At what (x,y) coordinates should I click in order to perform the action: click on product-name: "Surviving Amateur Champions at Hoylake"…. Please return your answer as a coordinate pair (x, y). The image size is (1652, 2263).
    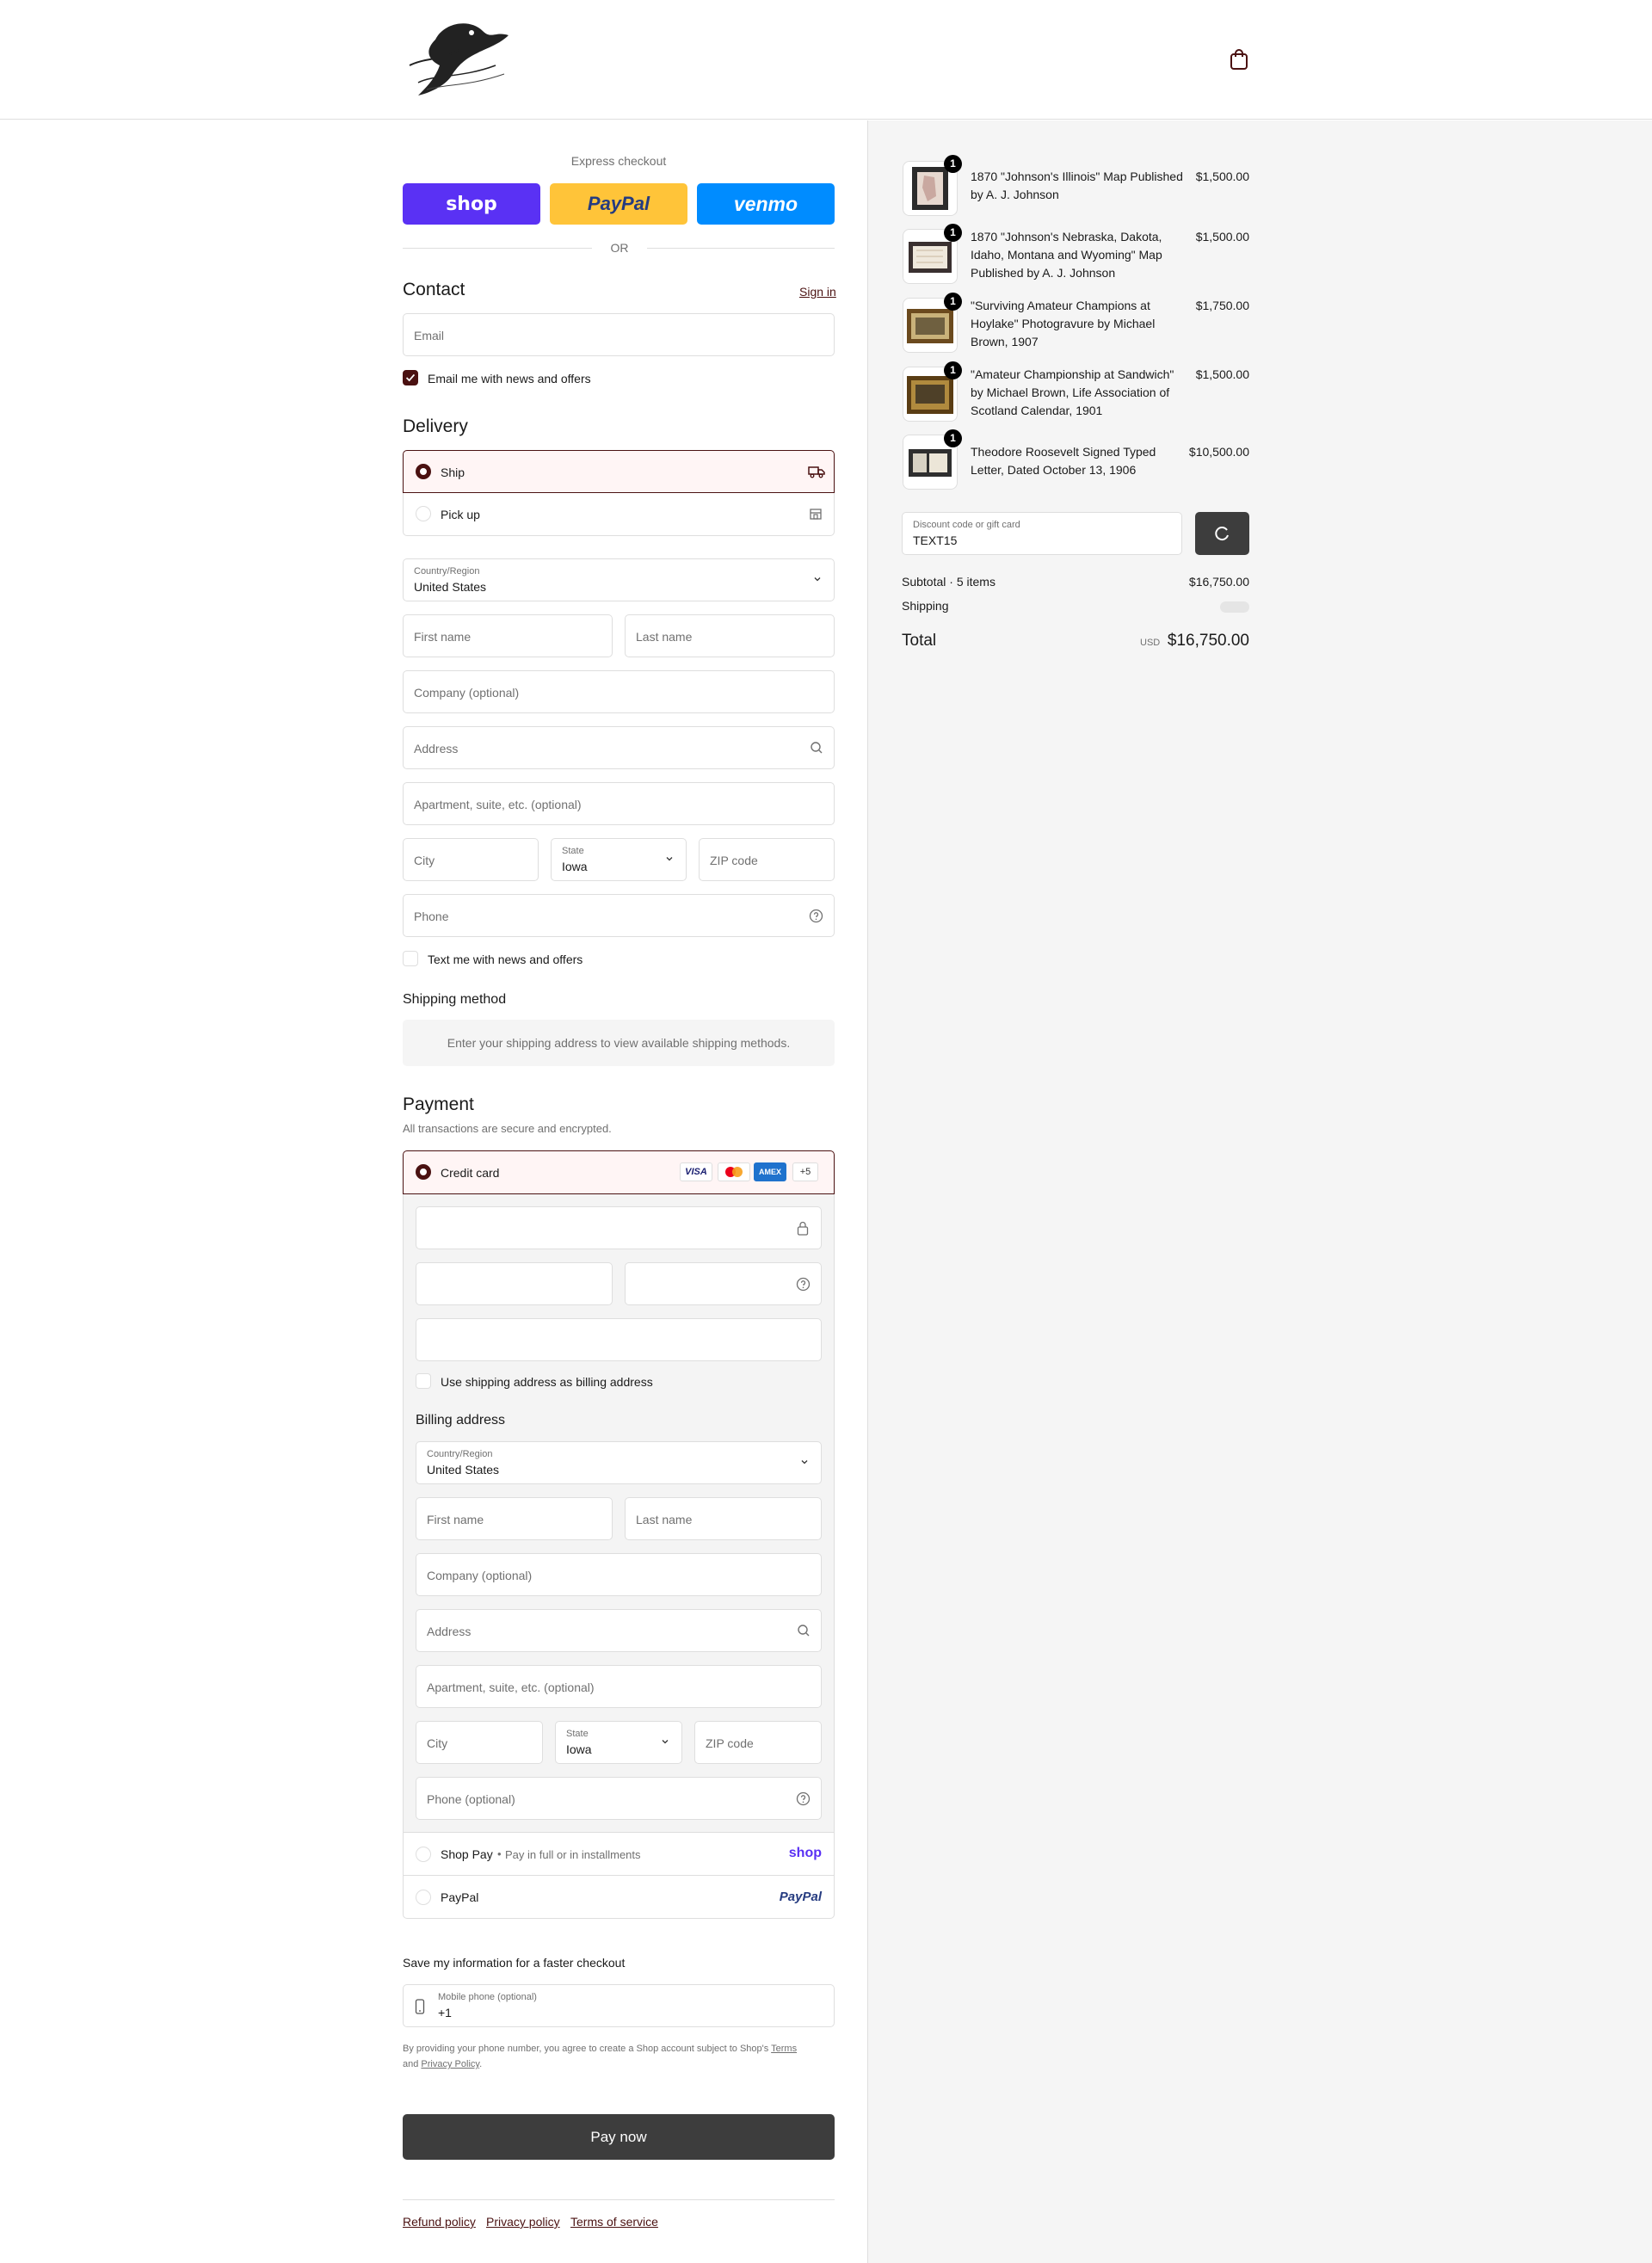
    Looking at the image, I should click on (1063, 324).